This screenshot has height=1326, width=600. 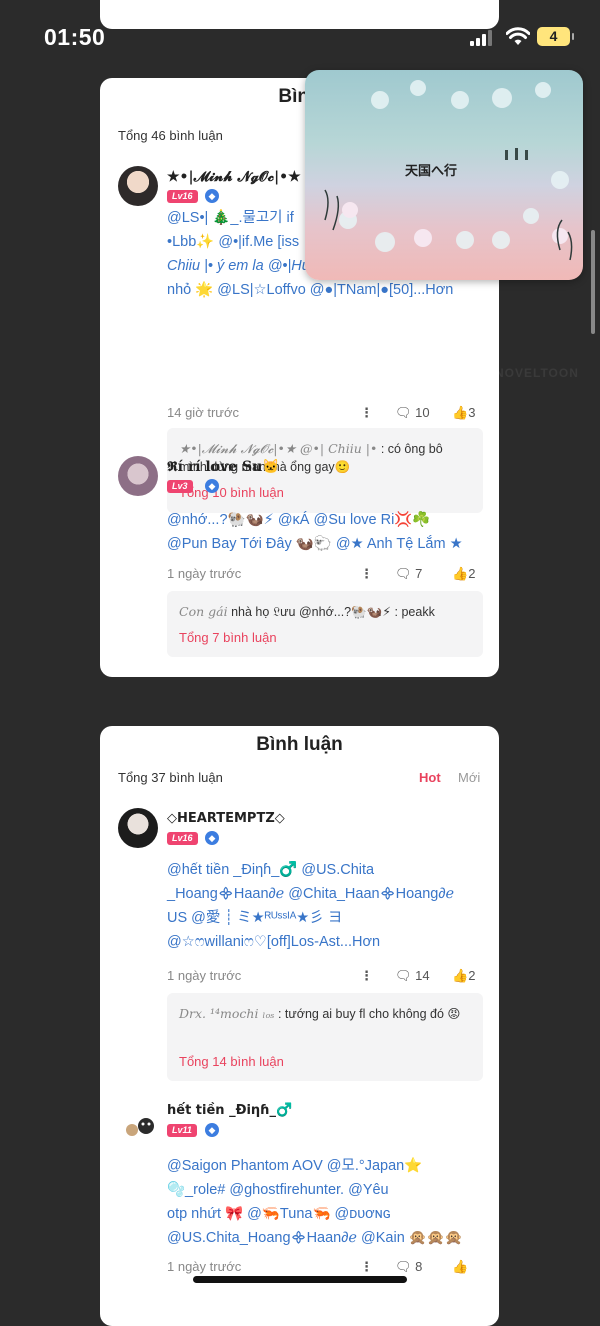 What do you see at coordinates (140, 1127) in the screenshot?
I see `pets-icon` at bounding box center [140, 1127].